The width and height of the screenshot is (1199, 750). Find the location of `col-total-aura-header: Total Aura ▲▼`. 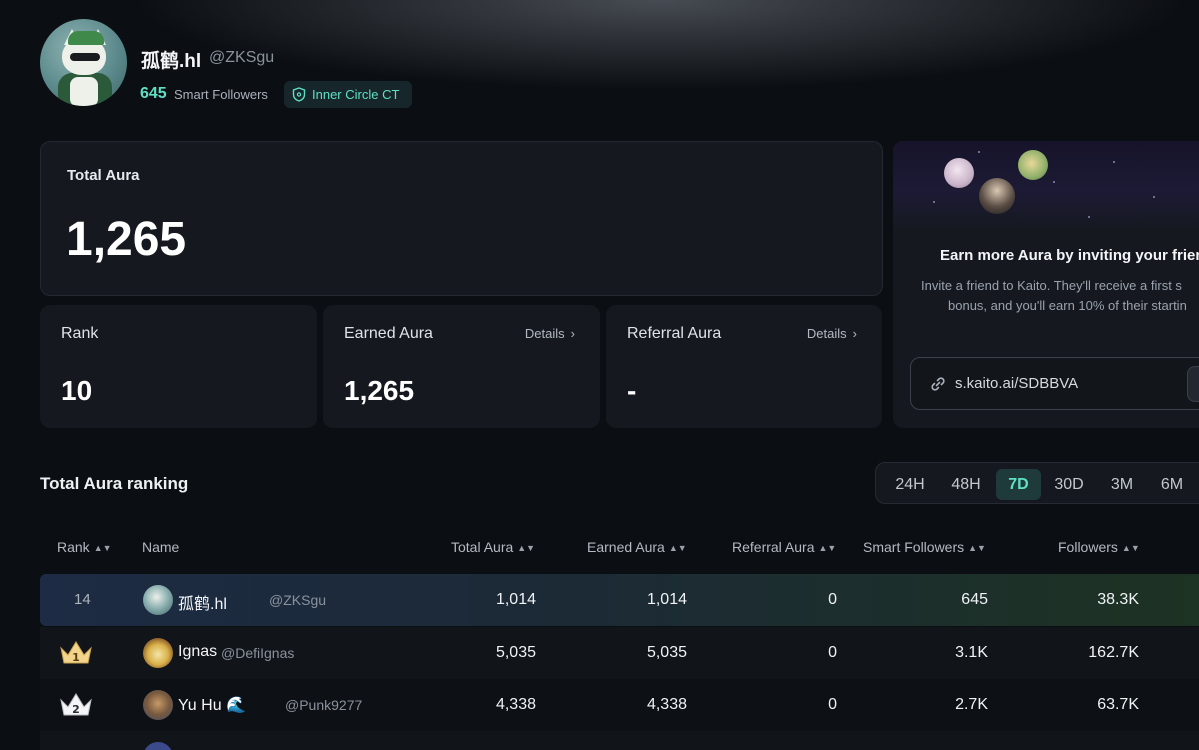

col-total-aura-header: Total Aura ▲▼ is located at coordinates (493, 547).